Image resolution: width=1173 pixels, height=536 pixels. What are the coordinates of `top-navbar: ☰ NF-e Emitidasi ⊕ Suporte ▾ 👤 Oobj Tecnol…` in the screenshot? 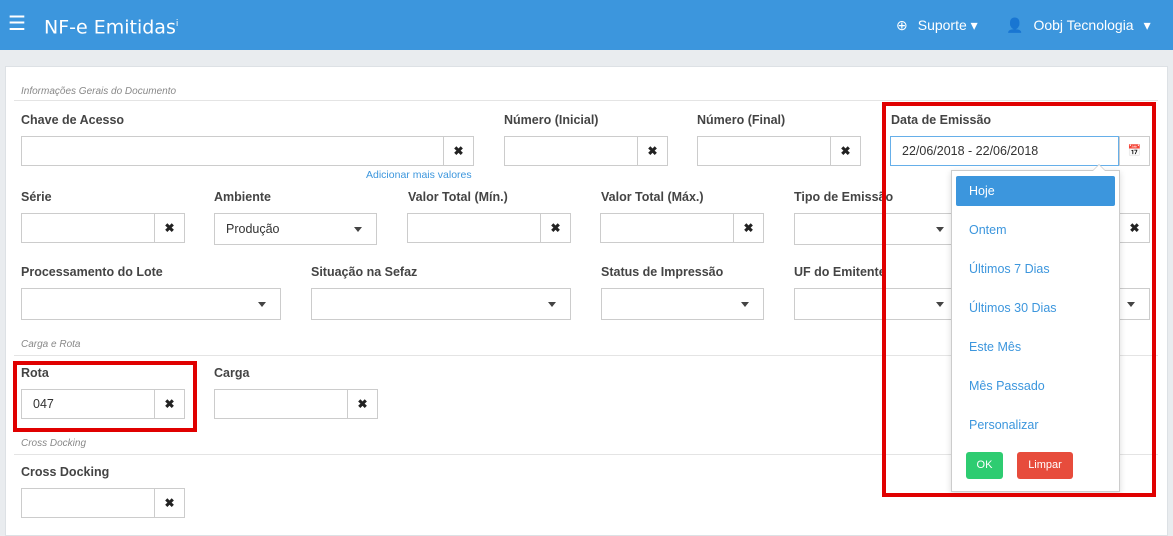 It's located at (586, 25).